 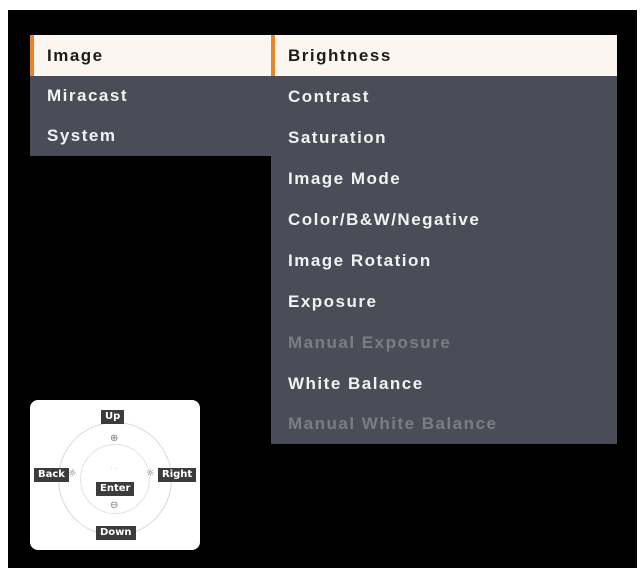 I want to click on submenu-item-label: Image Mode, so click(x=345, y=178).